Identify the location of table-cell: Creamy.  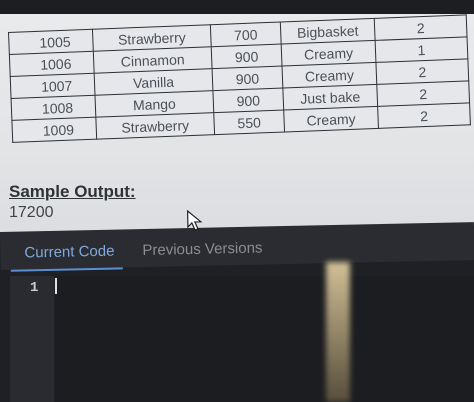
(331, 119).